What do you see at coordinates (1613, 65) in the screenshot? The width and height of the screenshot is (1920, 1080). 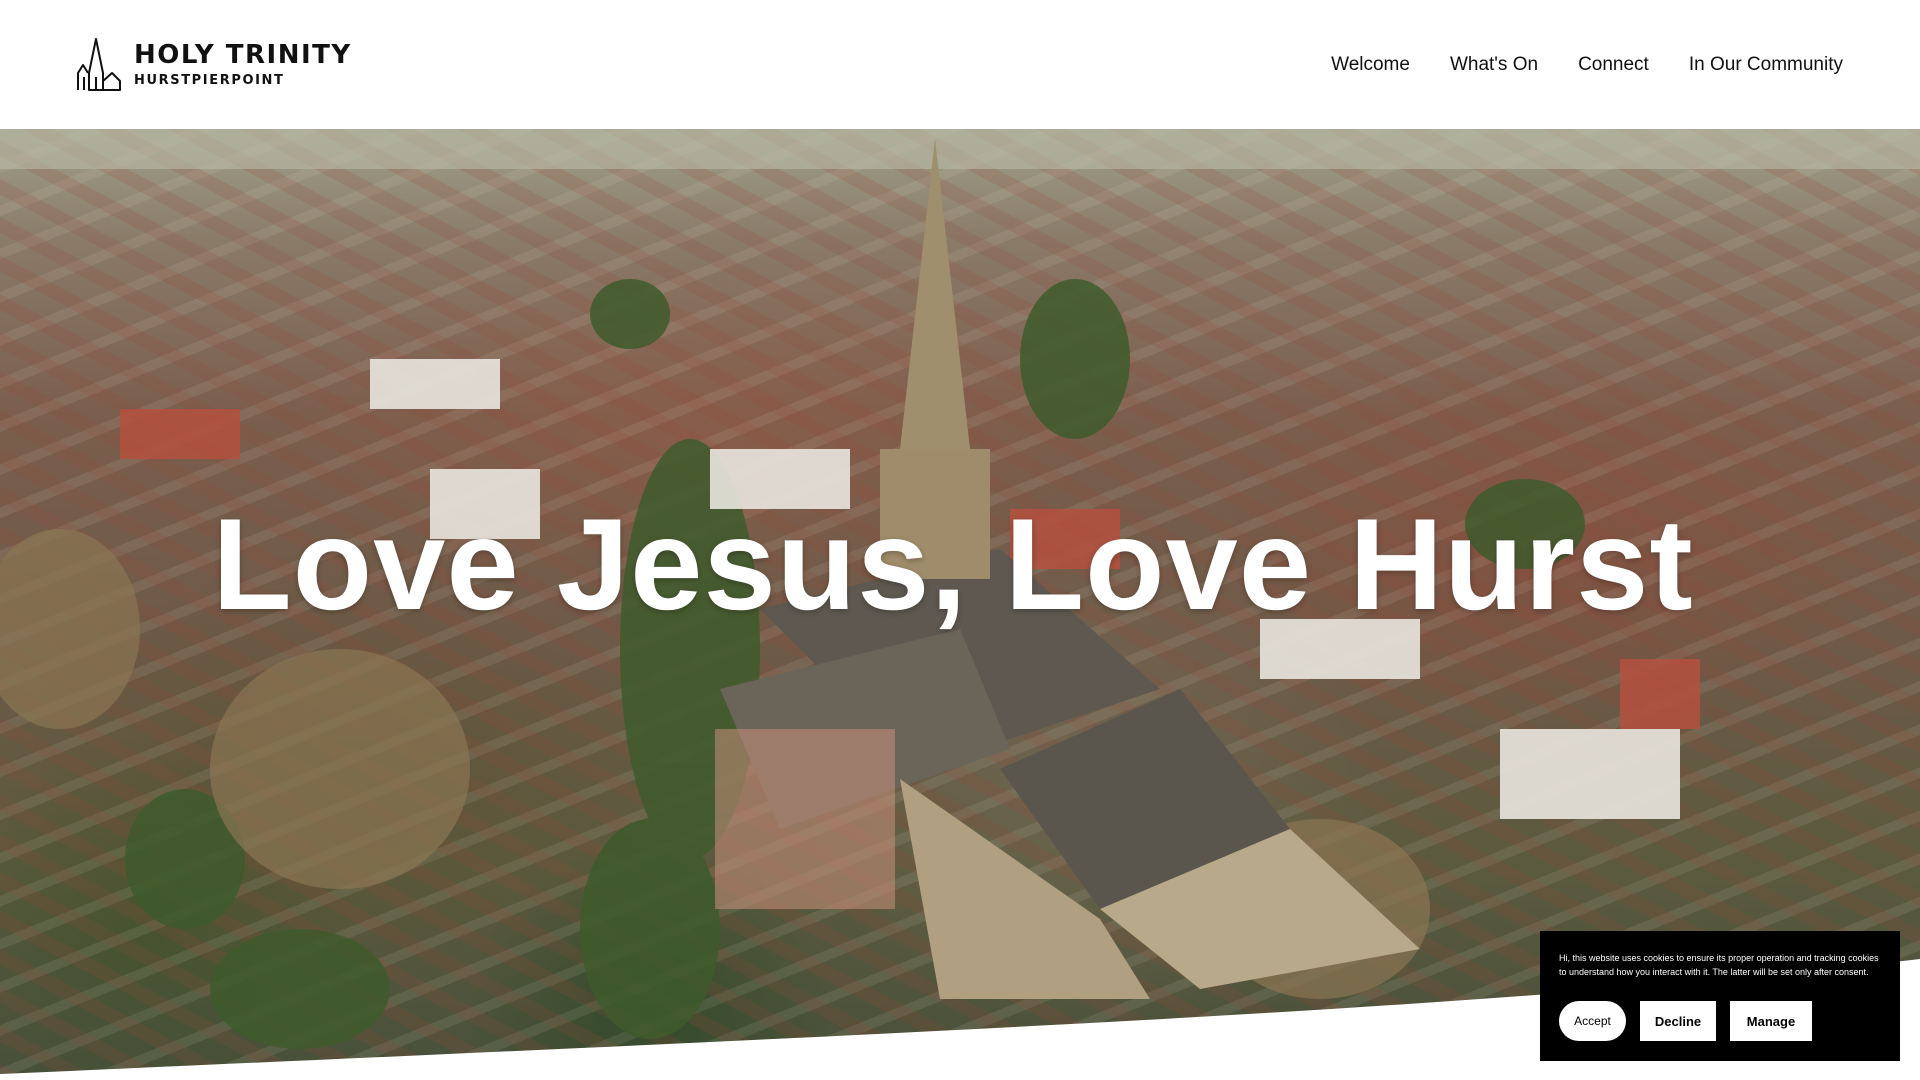 I see `nav-connect: Connect` at bounding box center [1613, 65].